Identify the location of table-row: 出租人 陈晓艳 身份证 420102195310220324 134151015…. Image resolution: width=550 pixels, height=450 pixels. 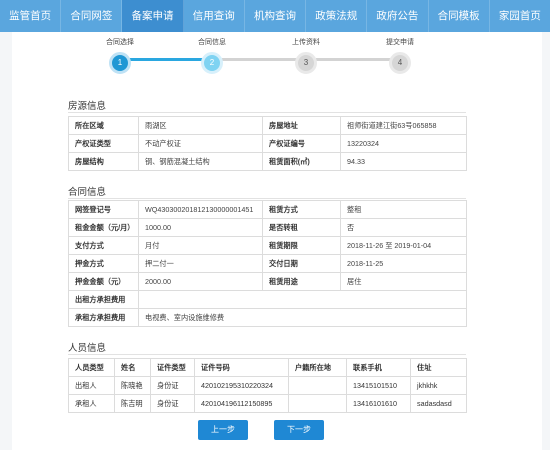
(267, 385).